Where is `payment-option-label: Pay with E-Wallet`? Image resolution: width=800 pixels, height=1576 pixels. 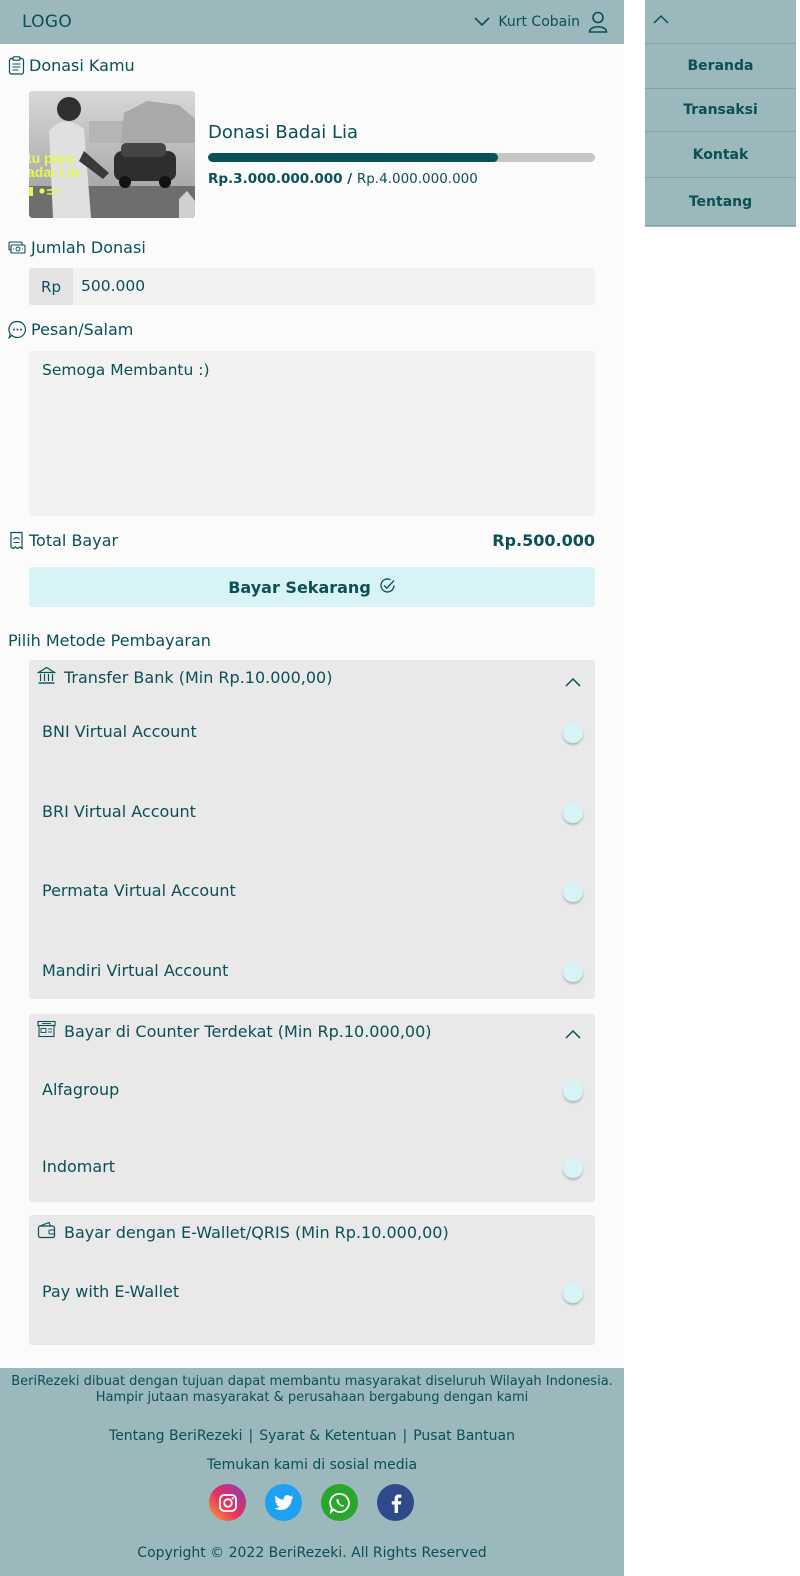 payment-option-label: Pay with E-Wallet is located at coordinates (110, 1291).